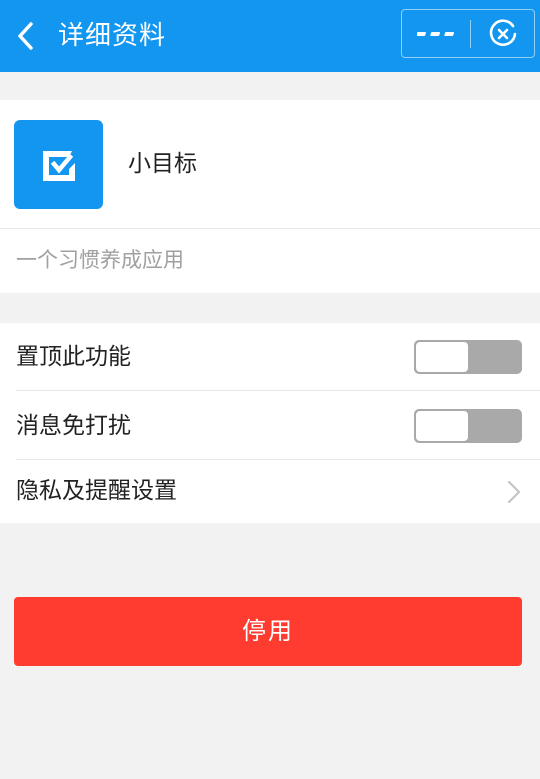  I want to click on settings-row-mute: 消息免打扰, so click(270, 426).